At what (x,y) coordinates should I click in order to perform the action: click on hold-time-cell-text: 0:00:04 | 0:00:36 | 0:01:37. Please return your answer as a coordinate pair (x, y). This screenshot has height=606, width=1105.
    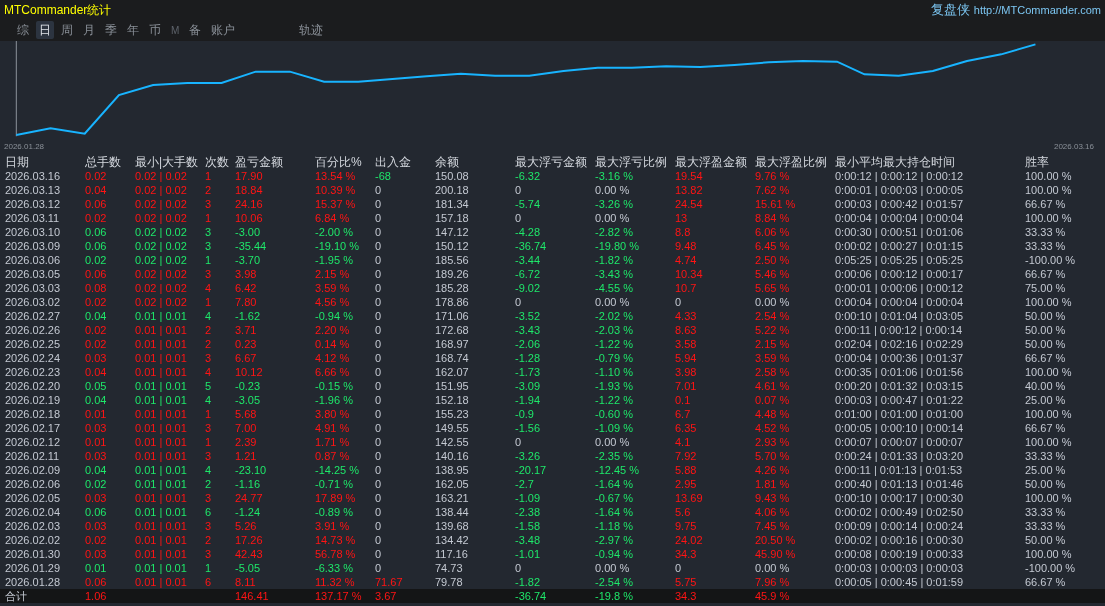
    Looking at the image, I should click on (900, 358).